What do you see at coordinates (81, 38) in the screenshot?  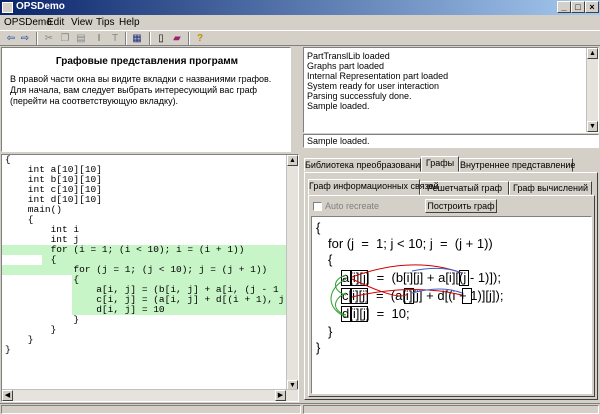 I see `paste-icon: ▤` at bounding box center [81, 38].